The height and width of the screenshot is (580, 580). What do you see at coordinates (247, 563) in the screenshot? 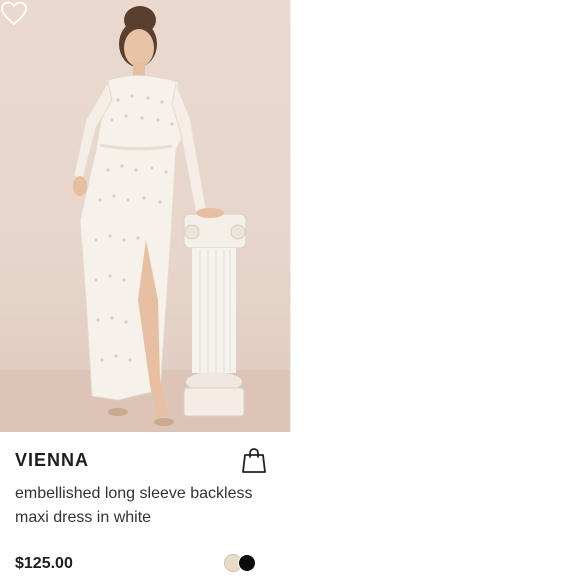
I see `swatch-black` at bounding box center [247, 563].